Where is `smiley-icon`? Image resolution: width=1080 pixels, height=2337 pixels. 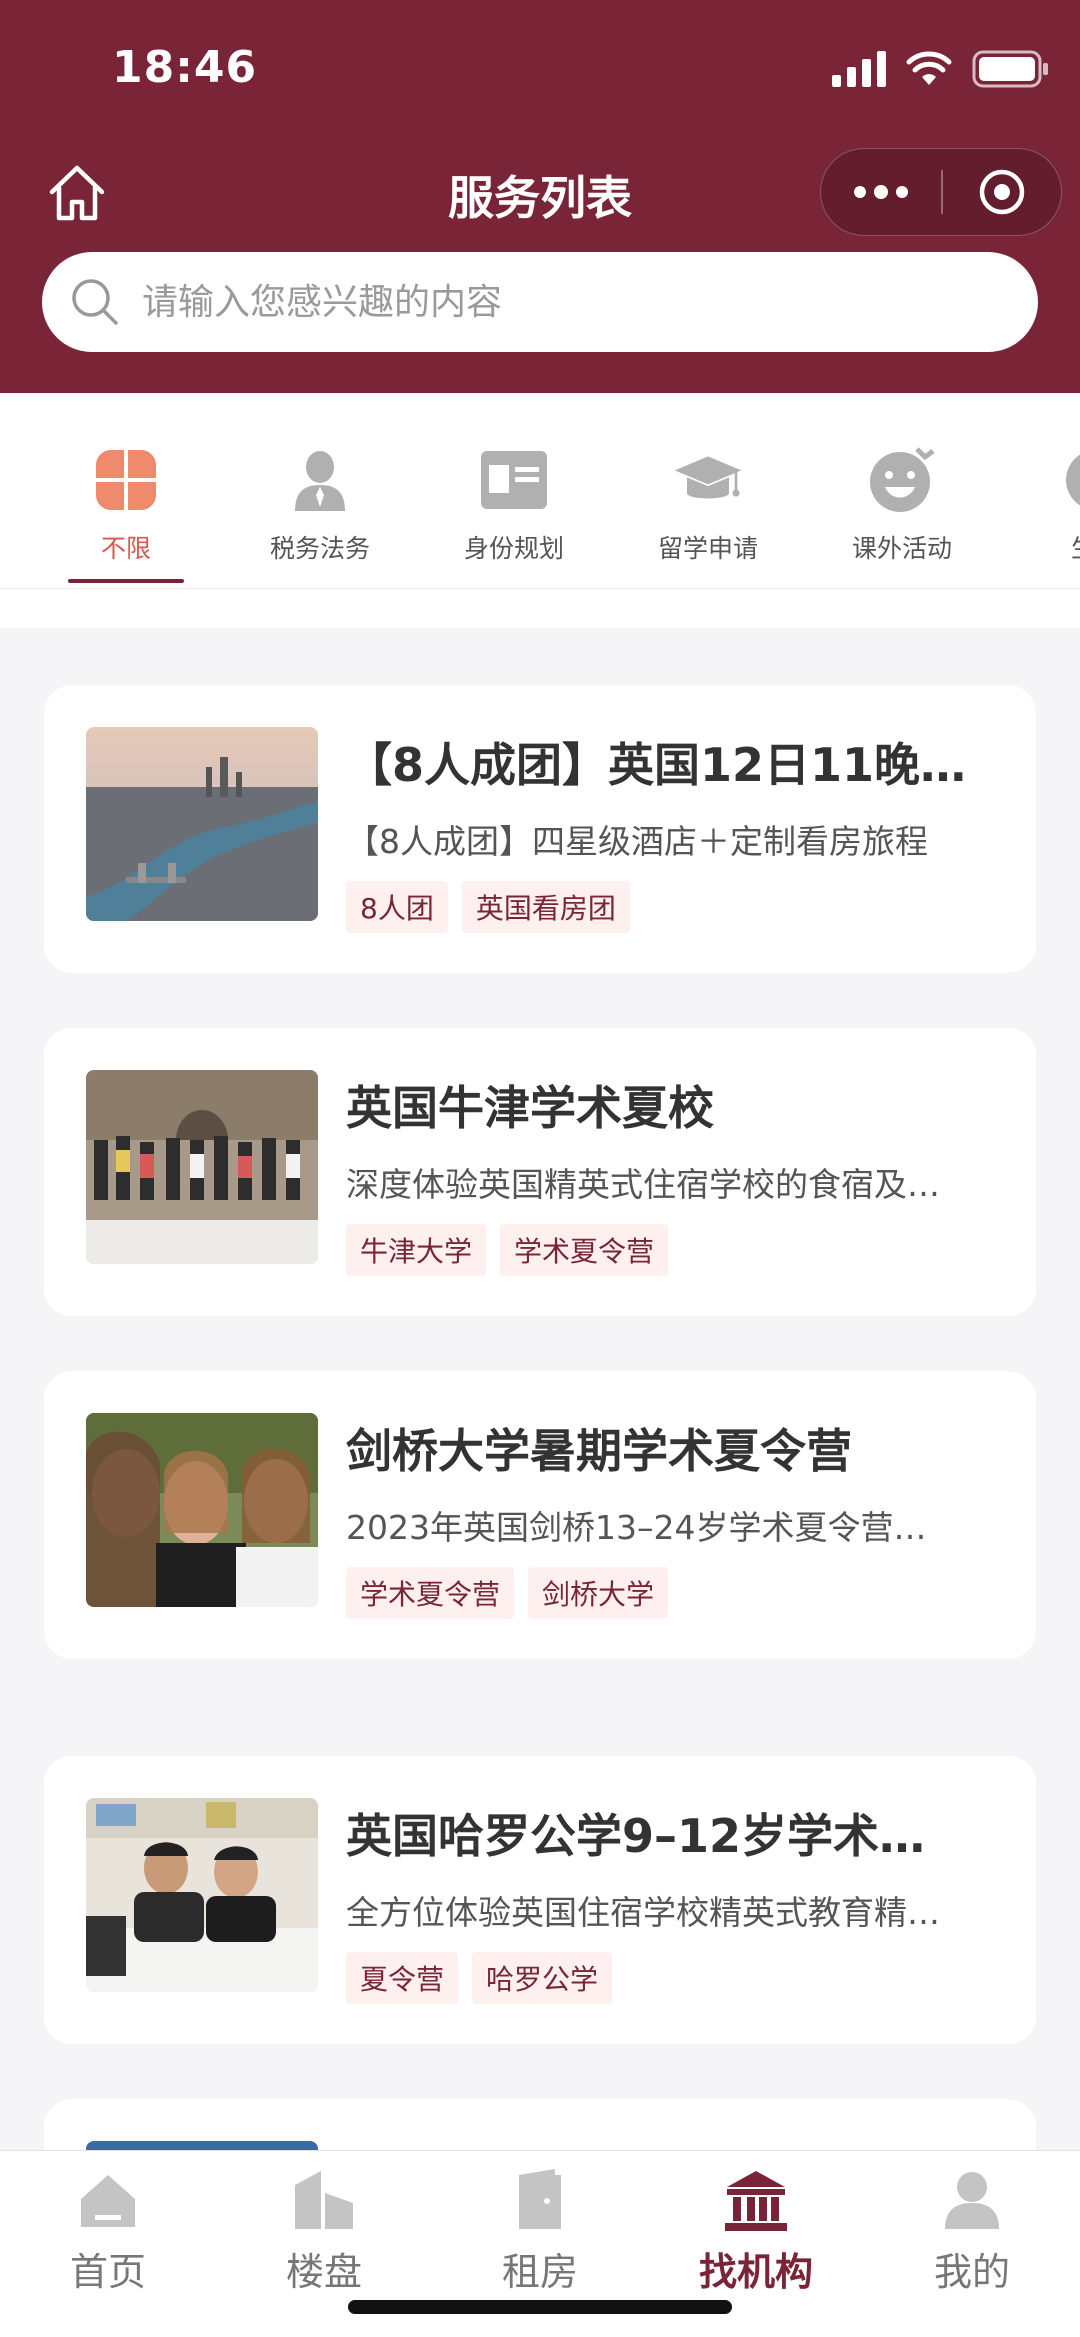
smiley-icon is located at coordinates (902, 479).